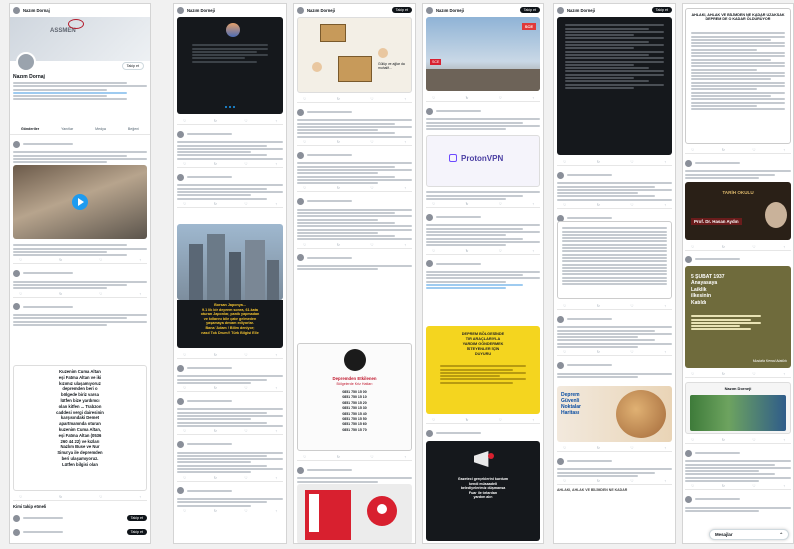 The width and height of the screenshot is (794, 549). What do you see at coordinates (230, 332) in the screenshot?
I see `caption-line: nasıl Tok Drum!! Türk Bilgisi Elle` at bounding box center [230, 332].